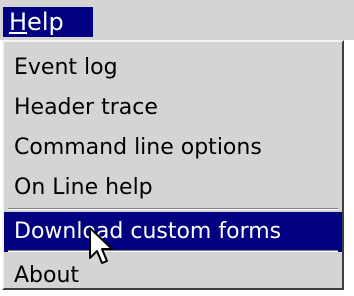 The width and height of the screenshot is (354, 296). What do you see at coordinates (173, 148) in the screenshot?
I see `menu-item-command-line-options: Command line options` at bounding box center [173, 148].